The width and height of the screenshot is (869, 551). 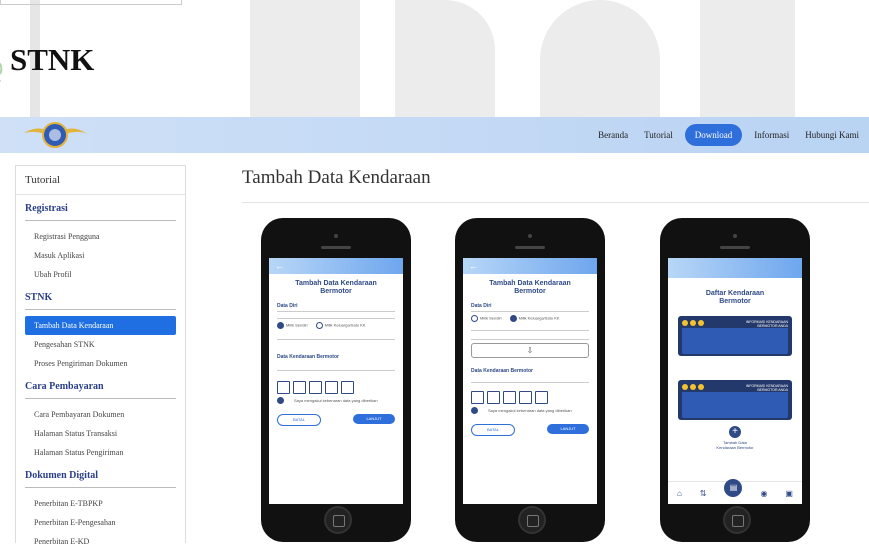 I want to click on title-divider, so click(x=555, y=202).